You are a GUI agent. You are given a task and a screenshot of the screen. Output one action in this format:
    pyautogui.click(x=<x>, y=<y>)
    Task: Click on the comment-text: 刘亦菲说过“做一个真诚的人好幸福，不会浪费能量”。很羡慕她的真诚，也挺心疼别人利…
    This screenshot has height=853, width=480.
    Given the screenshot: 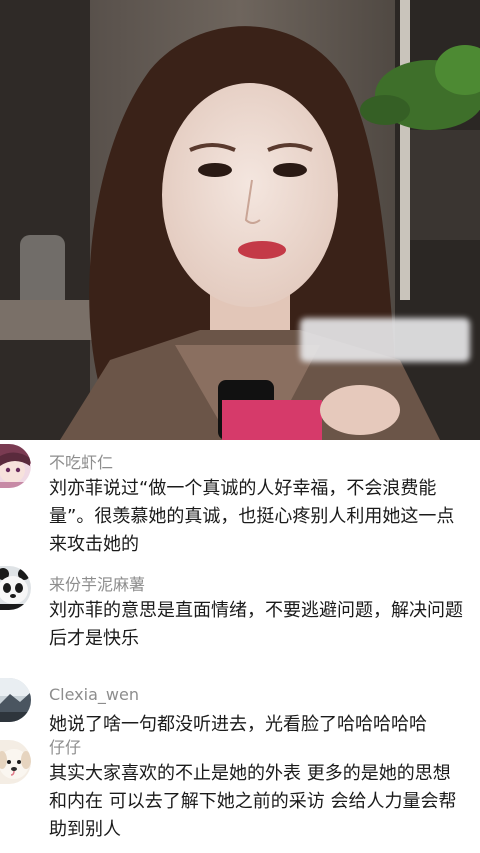 What is the action you would take?
    pyautogui.click(x=252, y=516)
    